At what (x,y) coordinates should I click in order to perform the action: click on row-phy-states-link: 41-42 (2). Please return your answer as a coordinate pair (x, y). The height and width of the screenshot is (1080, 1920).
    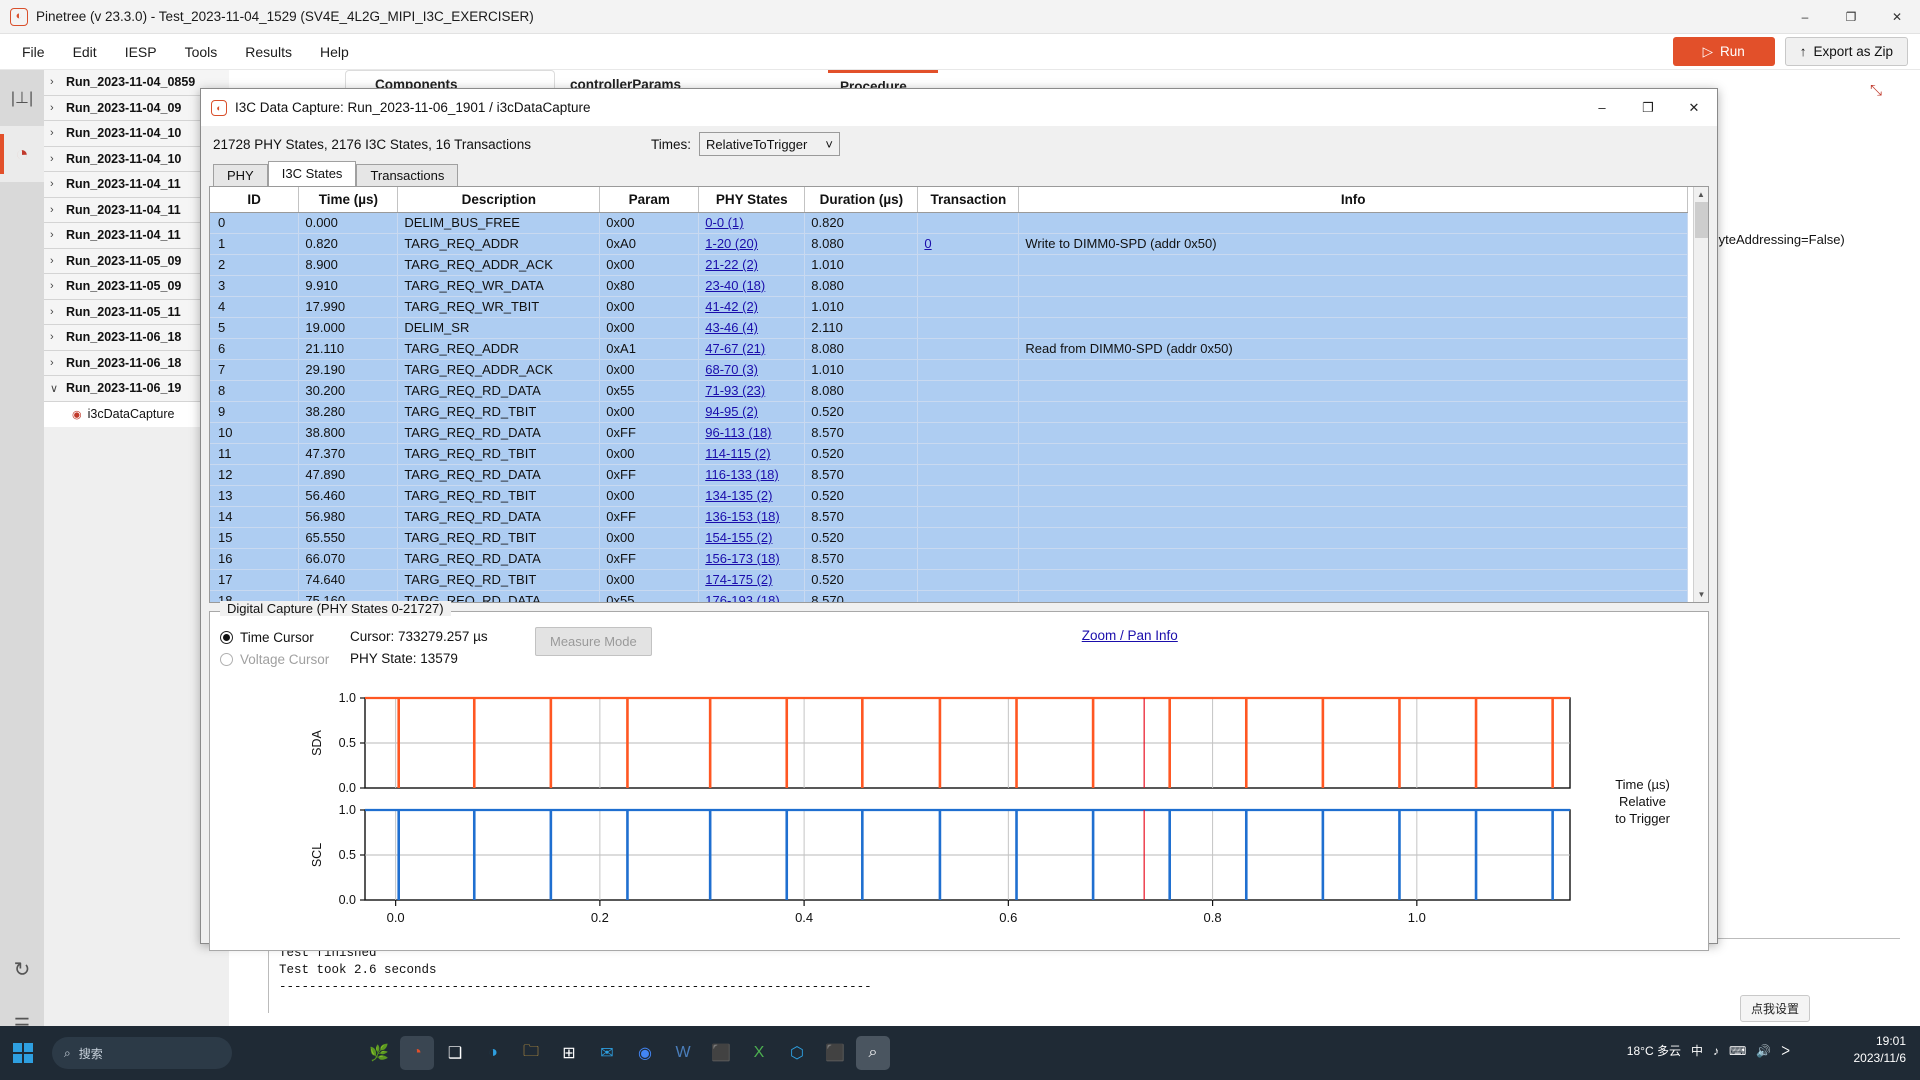
    Looking at the image, I should click on (731, 306).